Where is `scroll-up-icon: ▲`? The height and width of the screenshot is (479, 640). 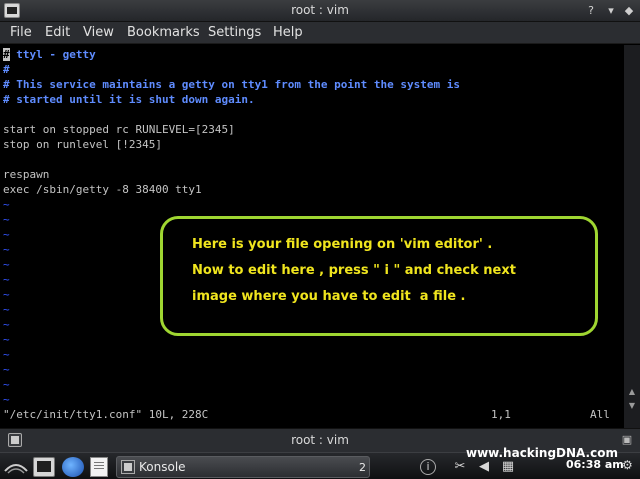 scroll-up-icon: ▲ is located at coordinates (632, 391).